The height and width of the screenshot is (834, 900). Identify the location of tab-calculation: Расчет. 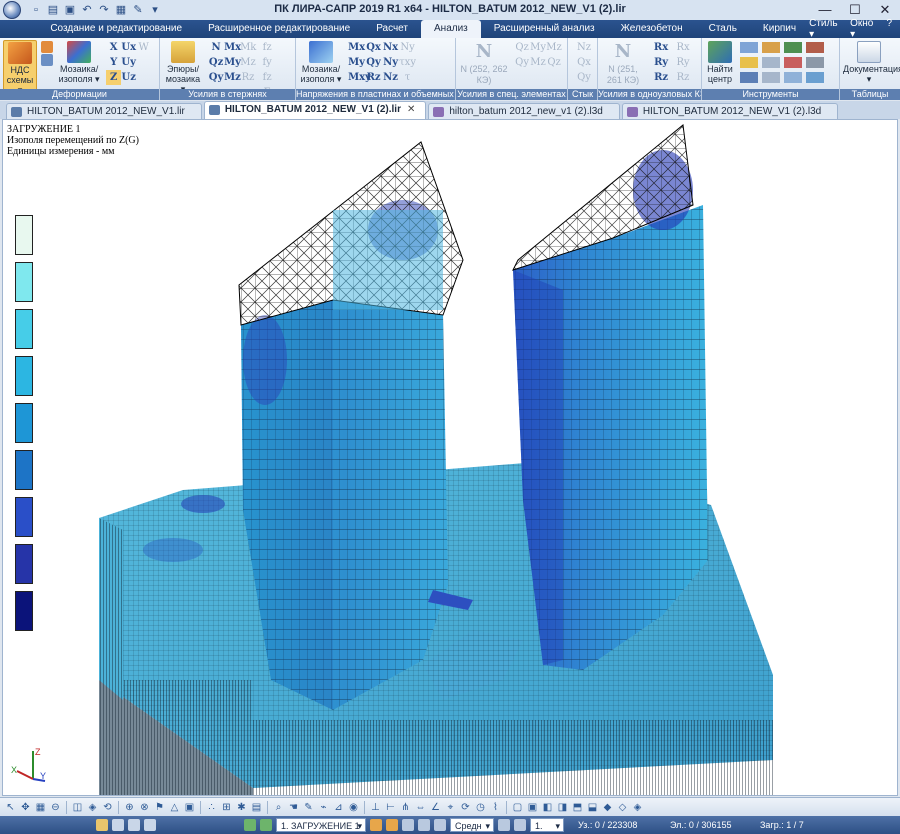
(392, 29).